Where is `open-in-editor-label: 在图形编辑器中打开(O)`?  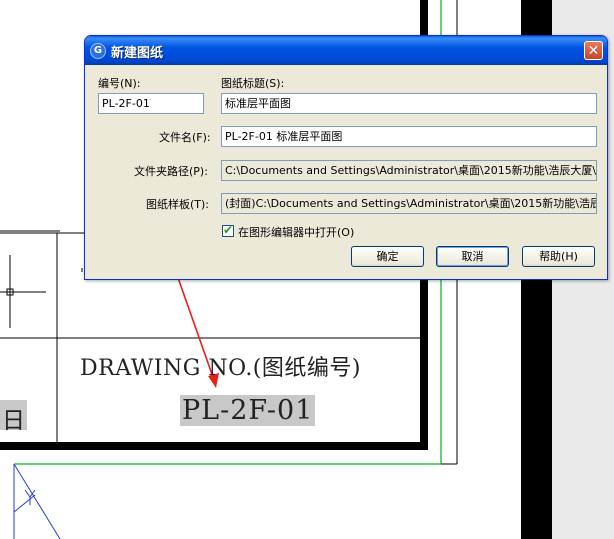
open-in-editor-label: 在图形编辑器中打开(O) is located at coordinates (296, 232).